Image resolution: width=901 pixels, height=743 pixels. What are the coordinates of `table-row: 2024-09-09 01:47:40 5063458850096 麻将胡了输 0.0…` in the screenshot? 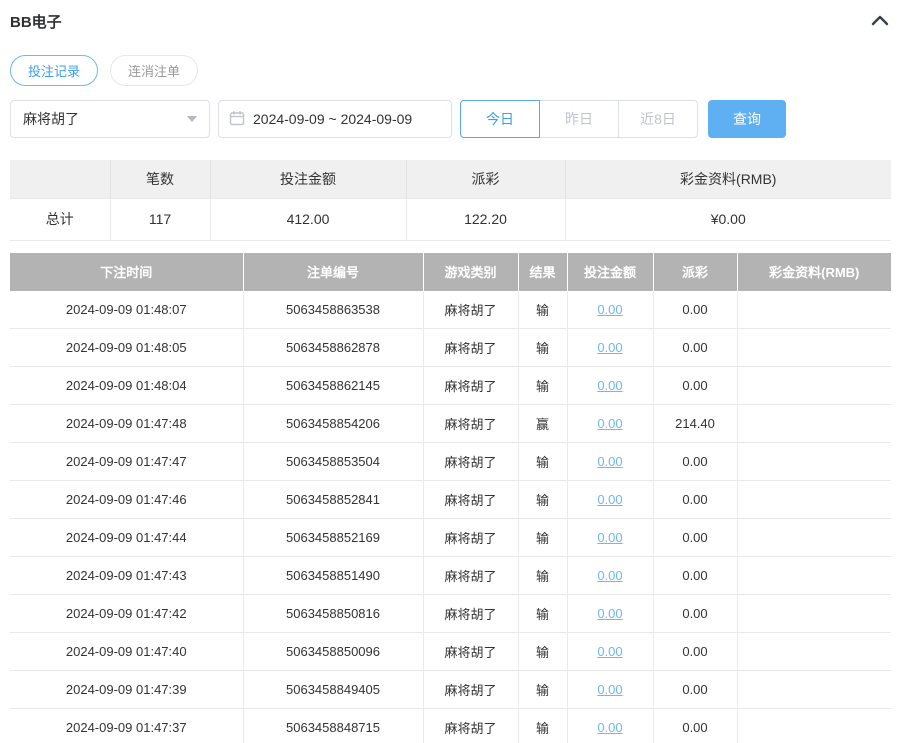 It's located at (450, 651).